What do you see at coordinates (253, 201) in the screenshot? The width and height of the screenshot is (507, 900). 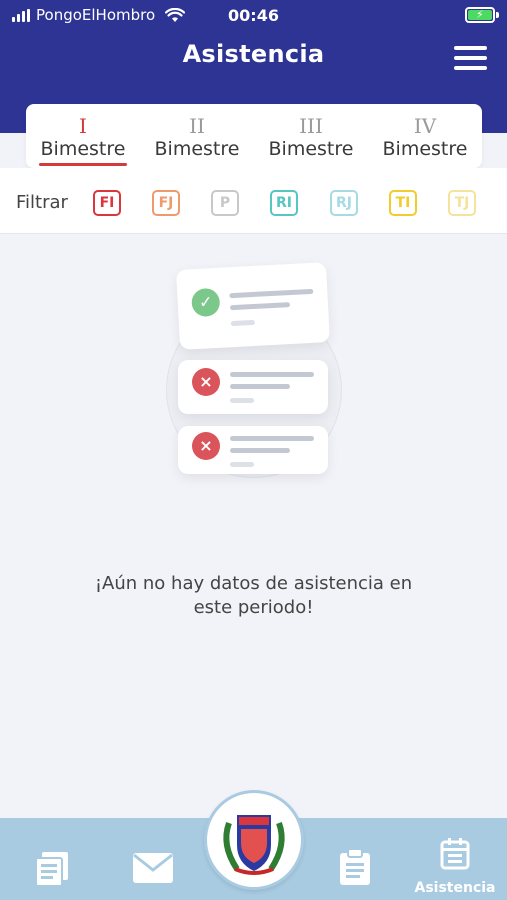 I see `filter-row: Filtrar FI FJ P RI RJ TI TJ` at bounding box center [253, 201].